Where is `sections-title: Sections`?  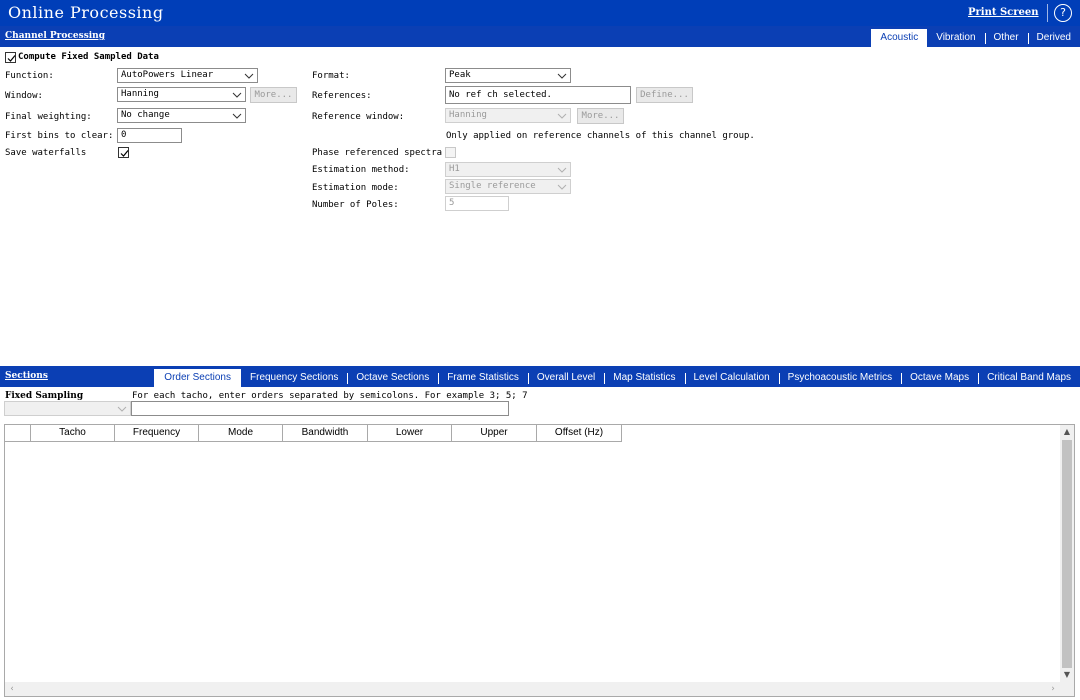 sections-title: Sections is located at coordinates (26, 376).